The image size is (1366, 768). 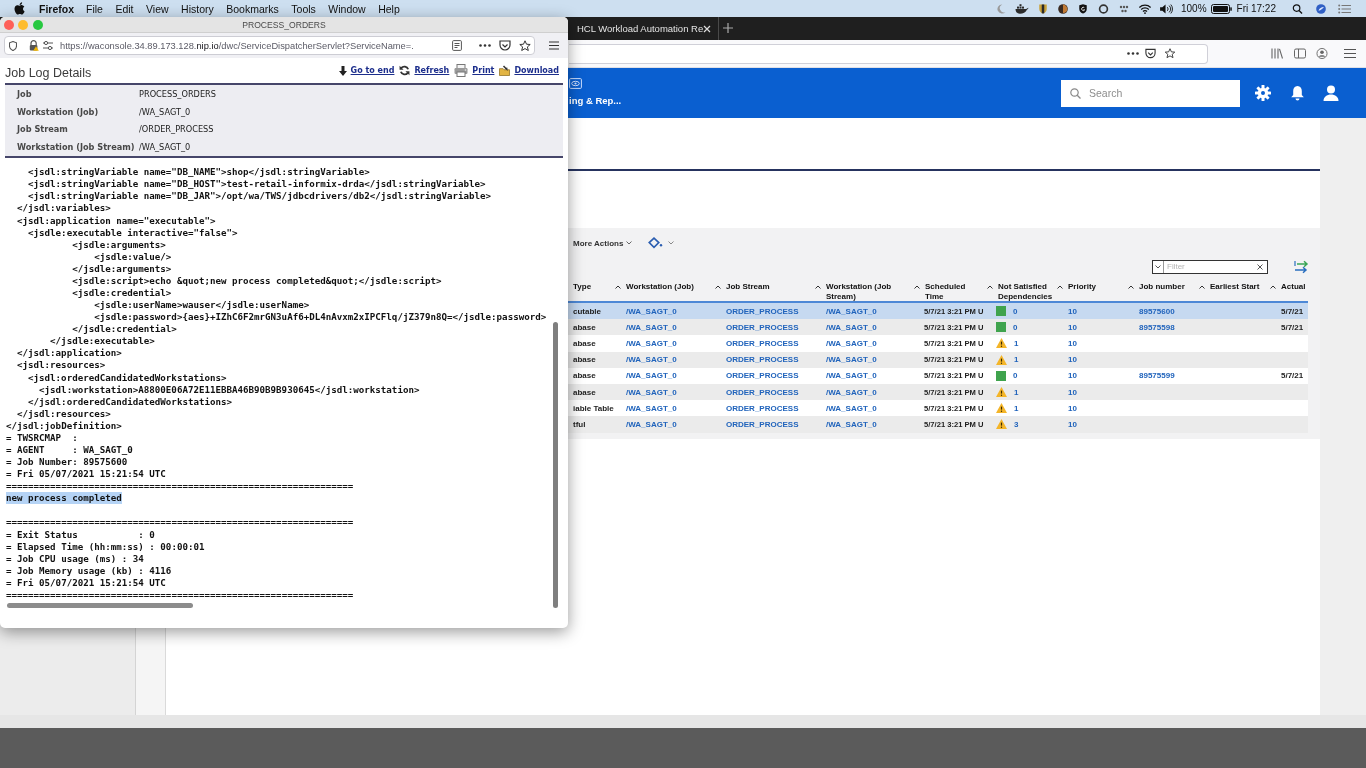 What do you see at coordinates (303, 8) in the screenshot?
I see `menu-item: Tools` at bounding box center [303, 8].